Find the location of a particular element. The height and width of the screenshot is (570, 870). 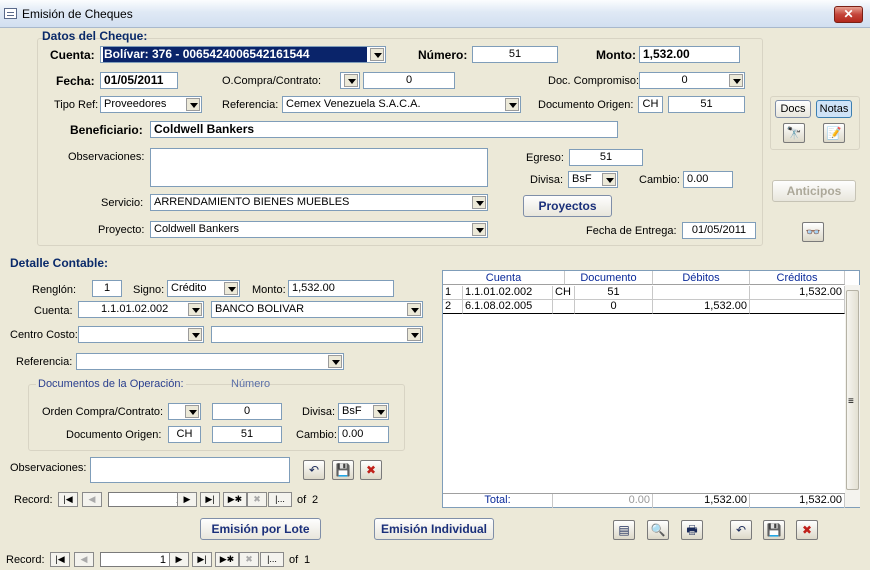

centro-costo-nombre-combo is located at coordinates (317, 334).